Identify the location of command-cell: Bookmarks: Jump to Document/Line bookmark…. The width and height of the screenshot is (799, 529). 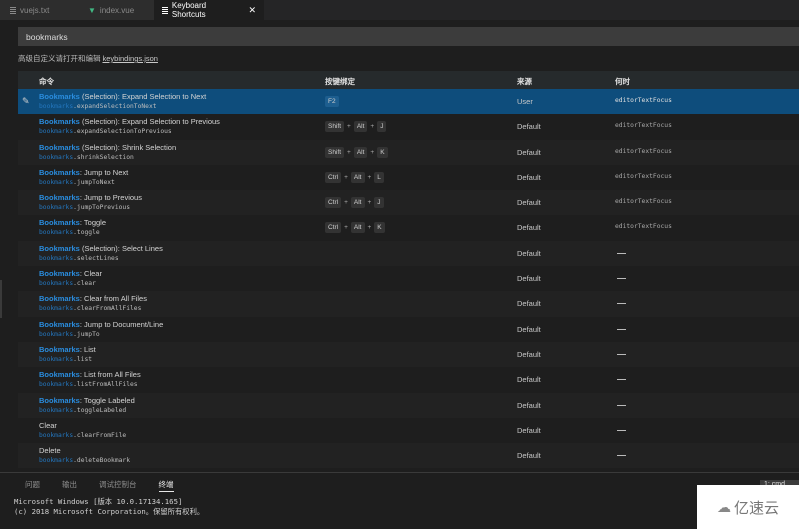
(101, 329).